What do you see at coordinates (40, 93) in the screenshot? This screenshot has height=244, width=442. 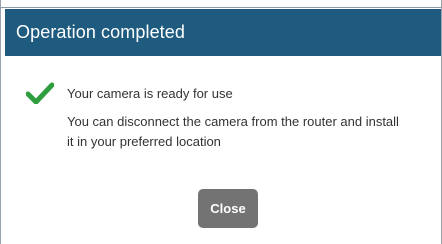 I see `check-icon` at bounding box center [40, 93].